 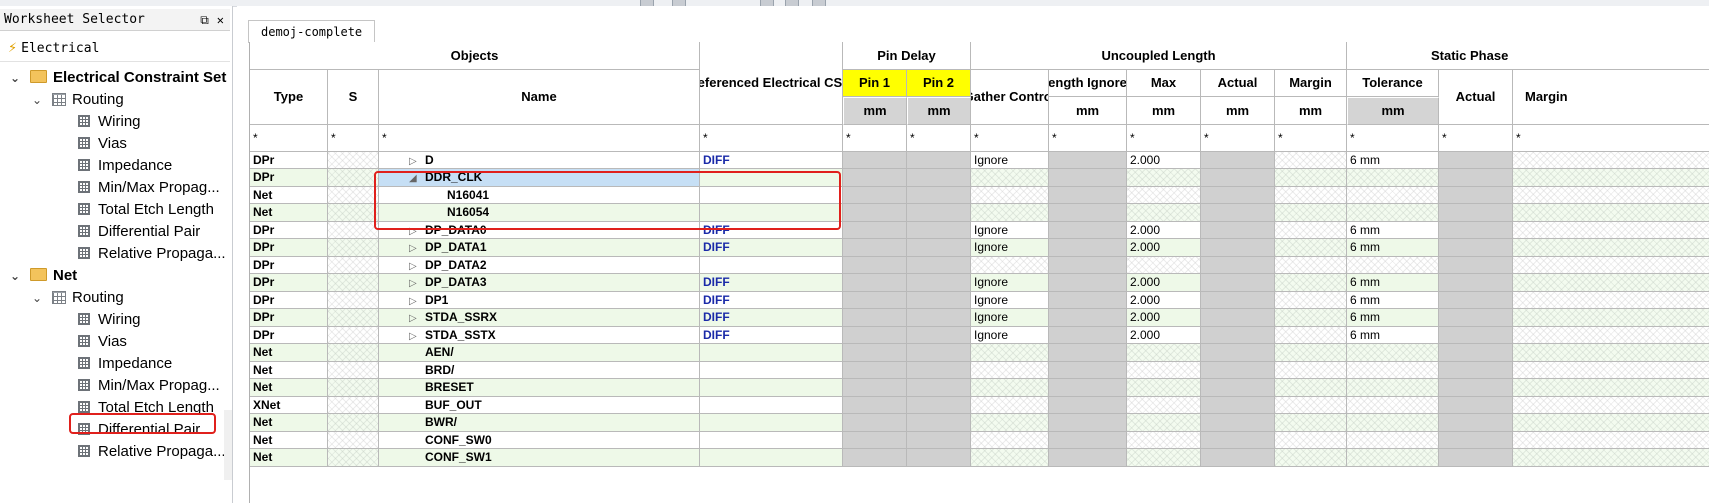 I want to click on header-actual: Actual, so click(x=1238, y=83).